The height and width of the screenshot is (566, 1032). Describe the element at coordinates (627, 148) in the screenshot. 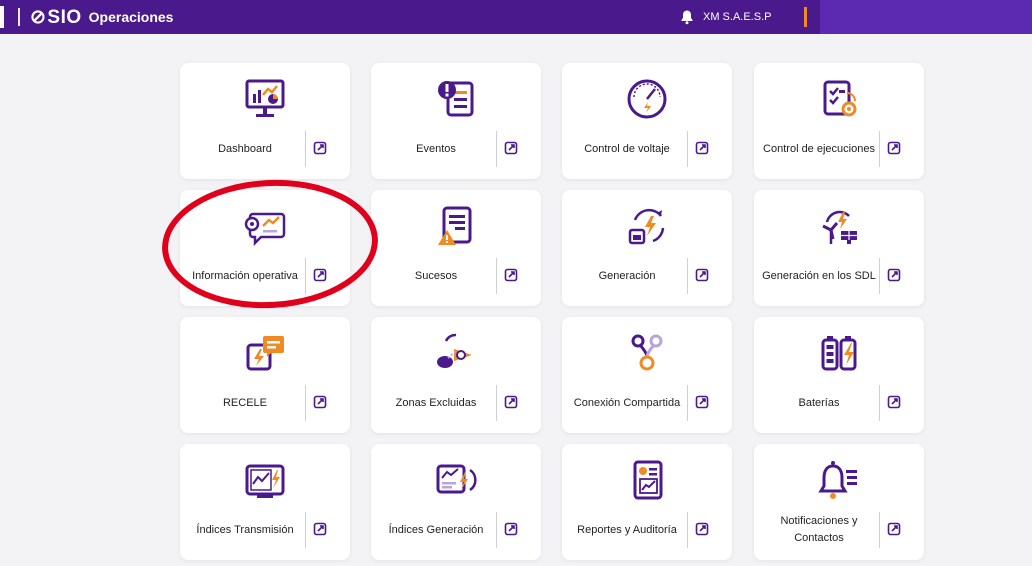

I see `card-label: Control de voltaje` at that location.